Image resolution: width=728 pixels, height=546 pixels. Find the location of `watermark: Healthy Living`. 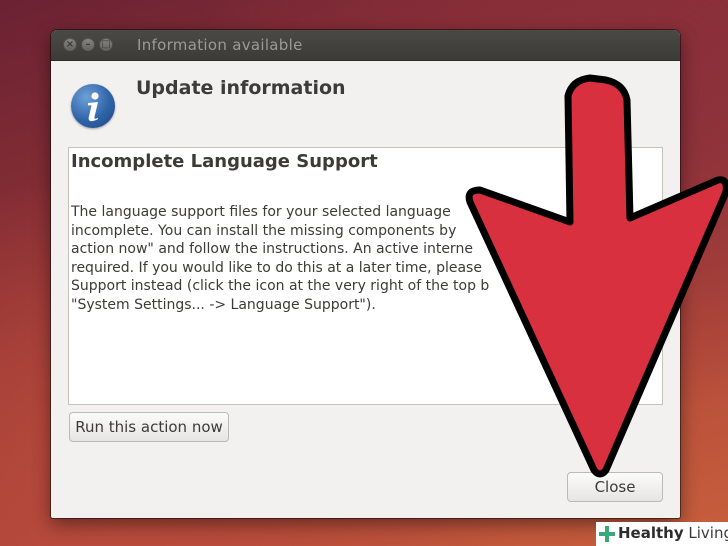

watermark: Healthy Living is located at coordinates (662, 534).